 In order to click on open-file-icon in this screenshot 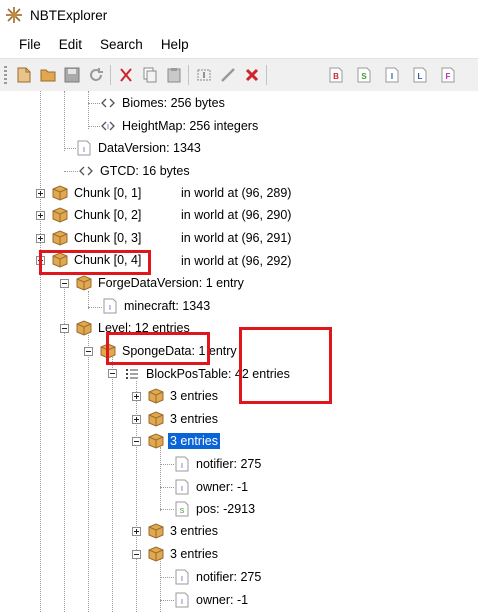, I will do `click(24, 75)`.